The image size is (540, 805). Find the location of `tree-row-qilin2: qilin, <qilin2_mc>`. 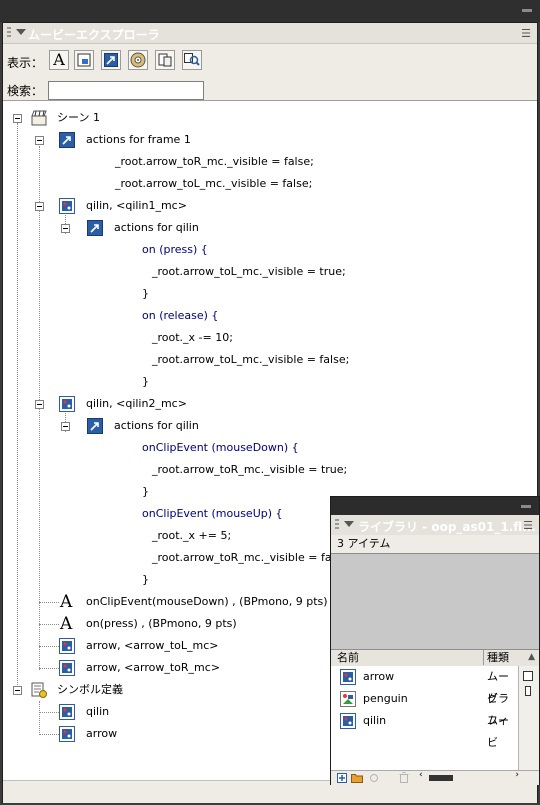

tree-row-qilin2: qilin, <qilin2_mc> is located at coordinates (153, 404).